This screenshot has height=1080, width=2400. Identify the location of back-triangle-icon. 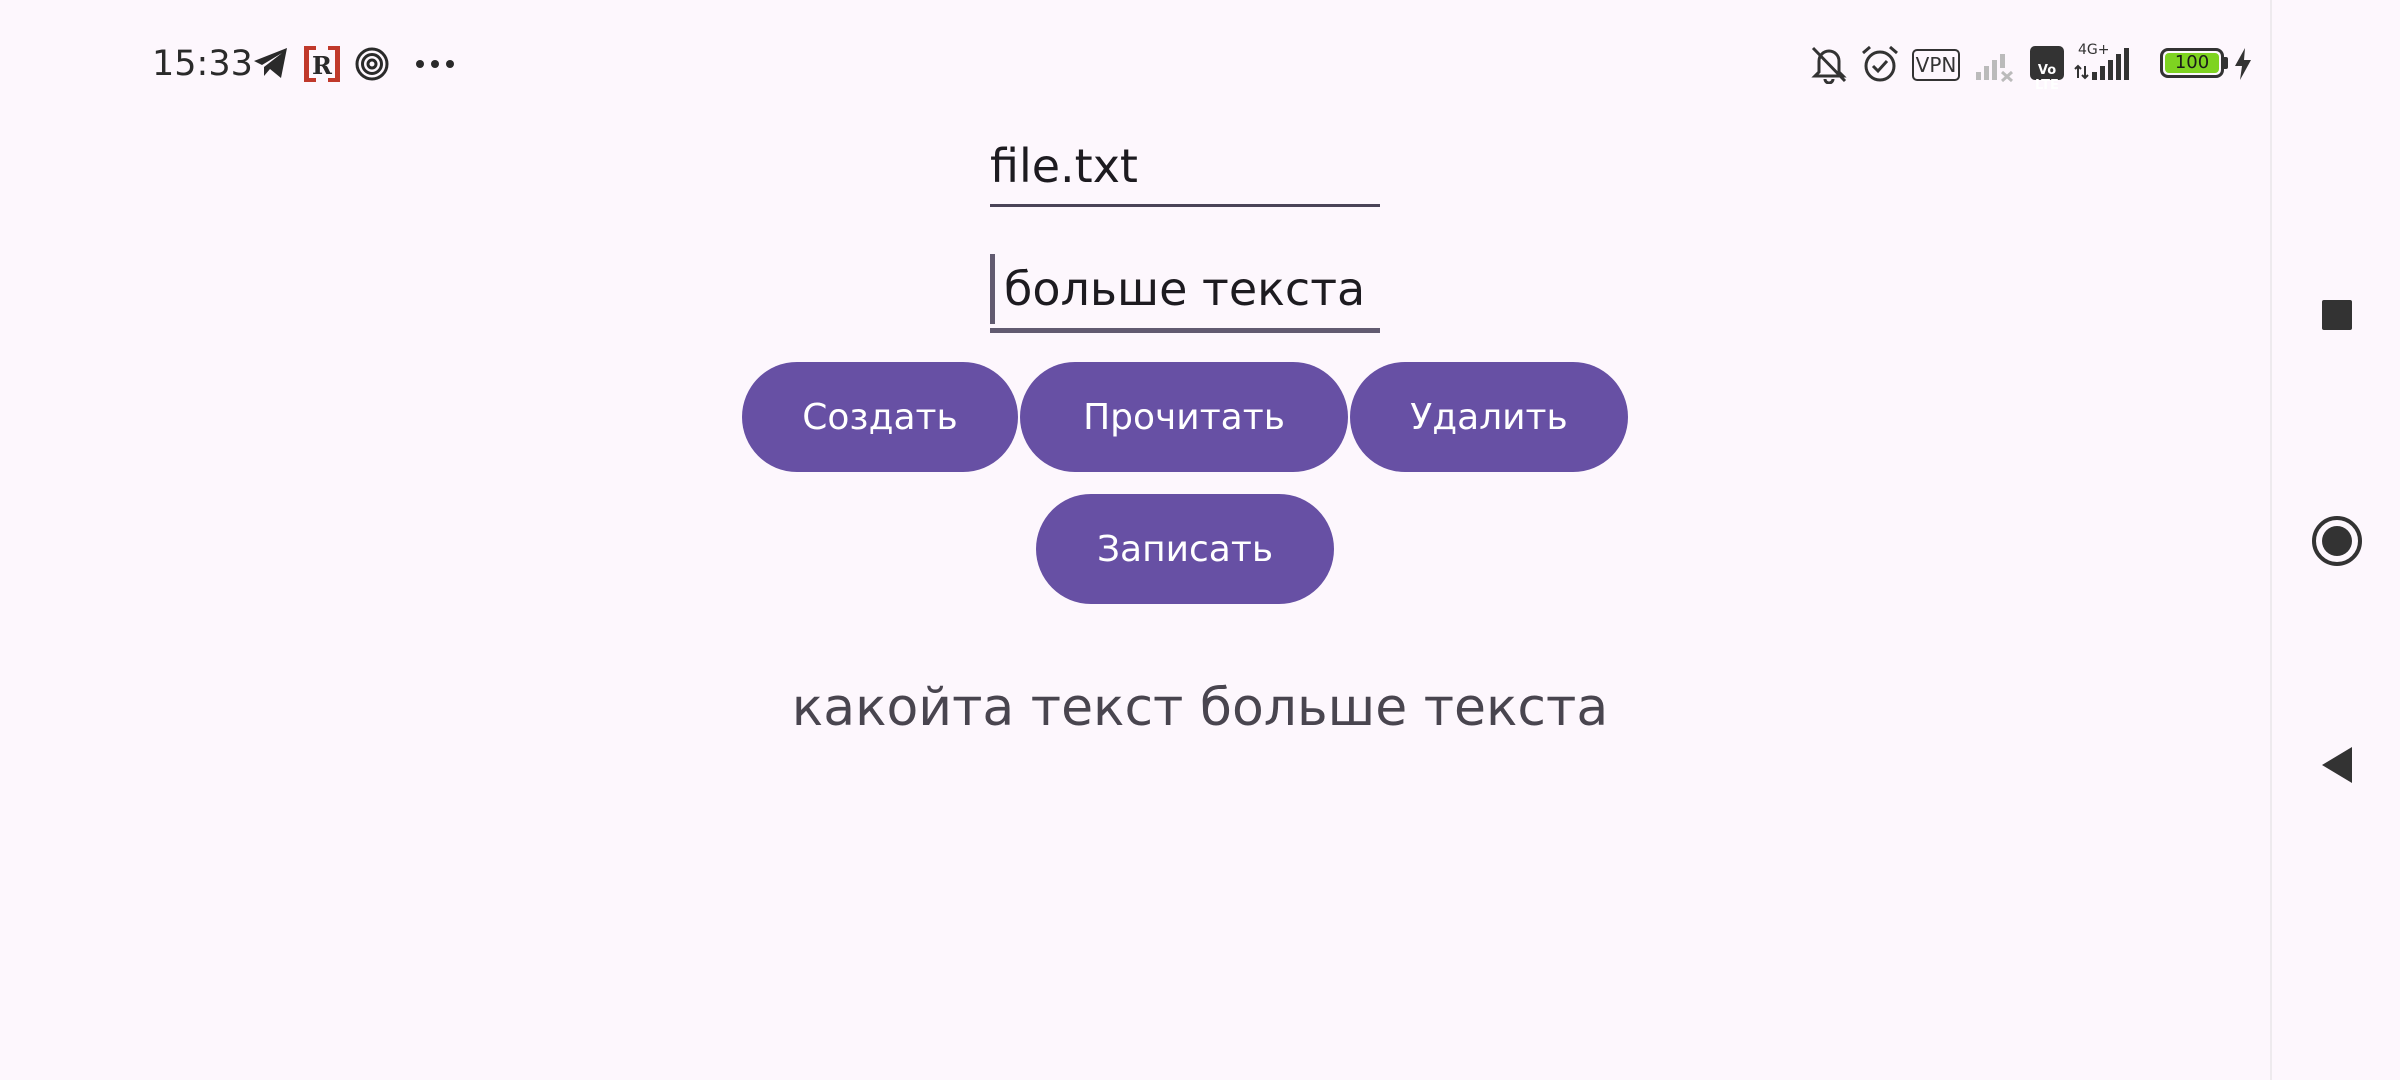
(2337, 765).